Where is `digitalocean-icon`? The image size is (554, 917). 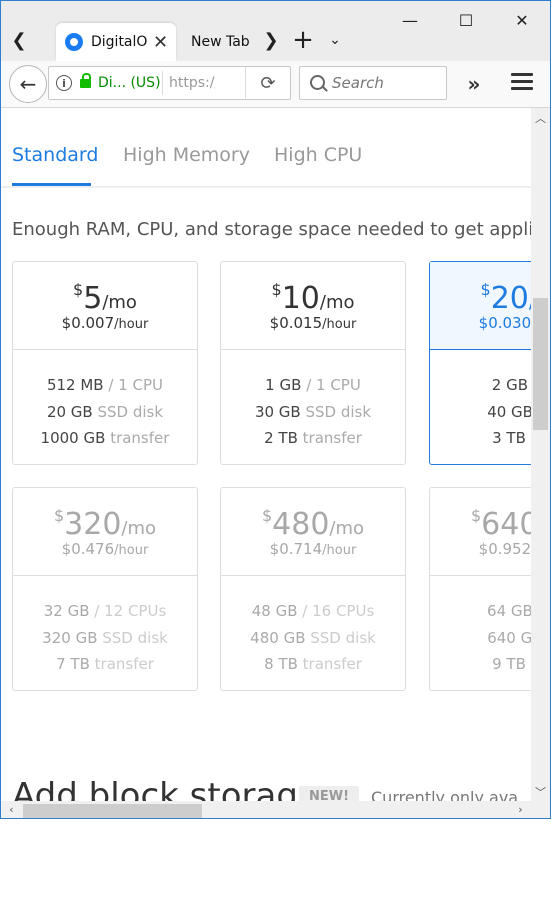
digitalocean-icon is located at coordinates (74, 42).